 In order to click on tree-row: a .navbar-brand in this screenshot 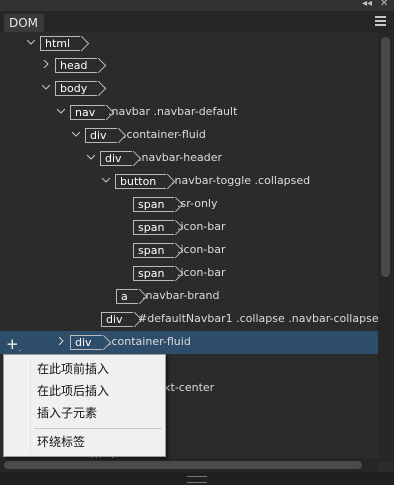, I will do `click(189, 296)`.